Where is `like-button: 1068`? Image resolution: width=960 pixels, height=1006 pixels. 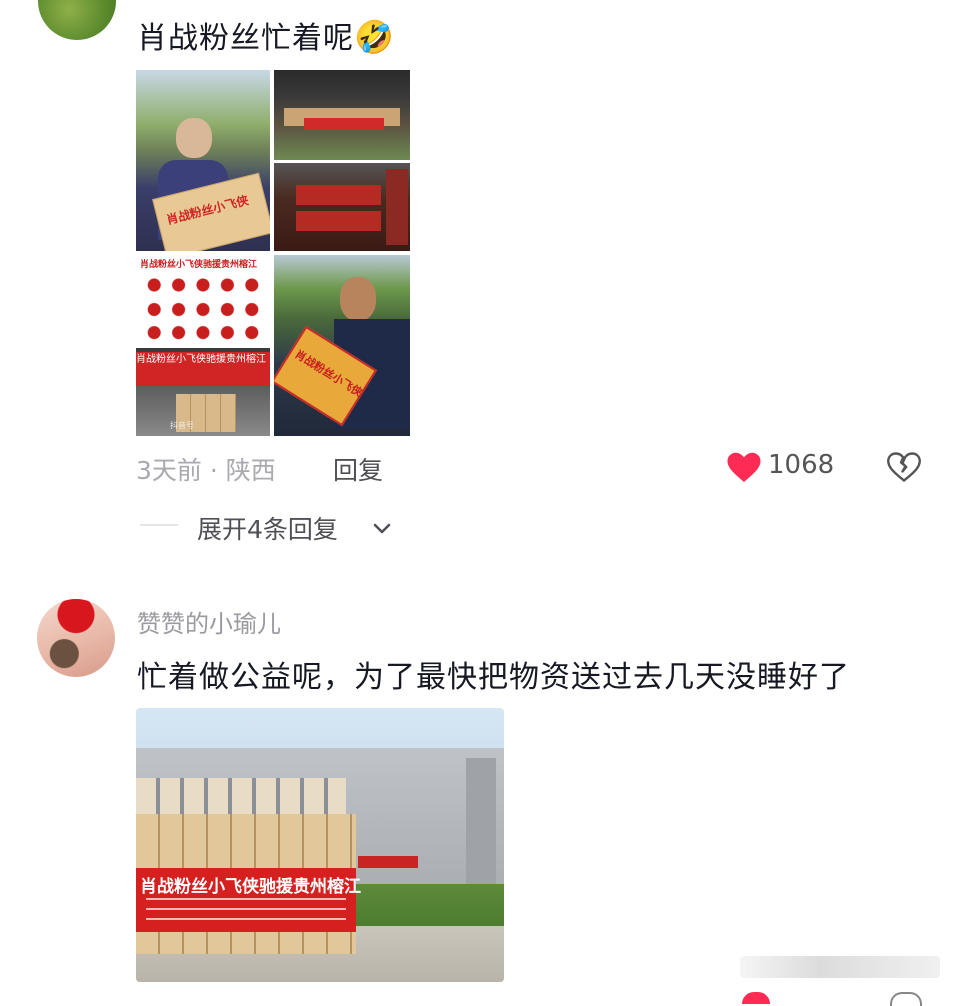
like-button: 1068 is located at coordinates (781, 466).